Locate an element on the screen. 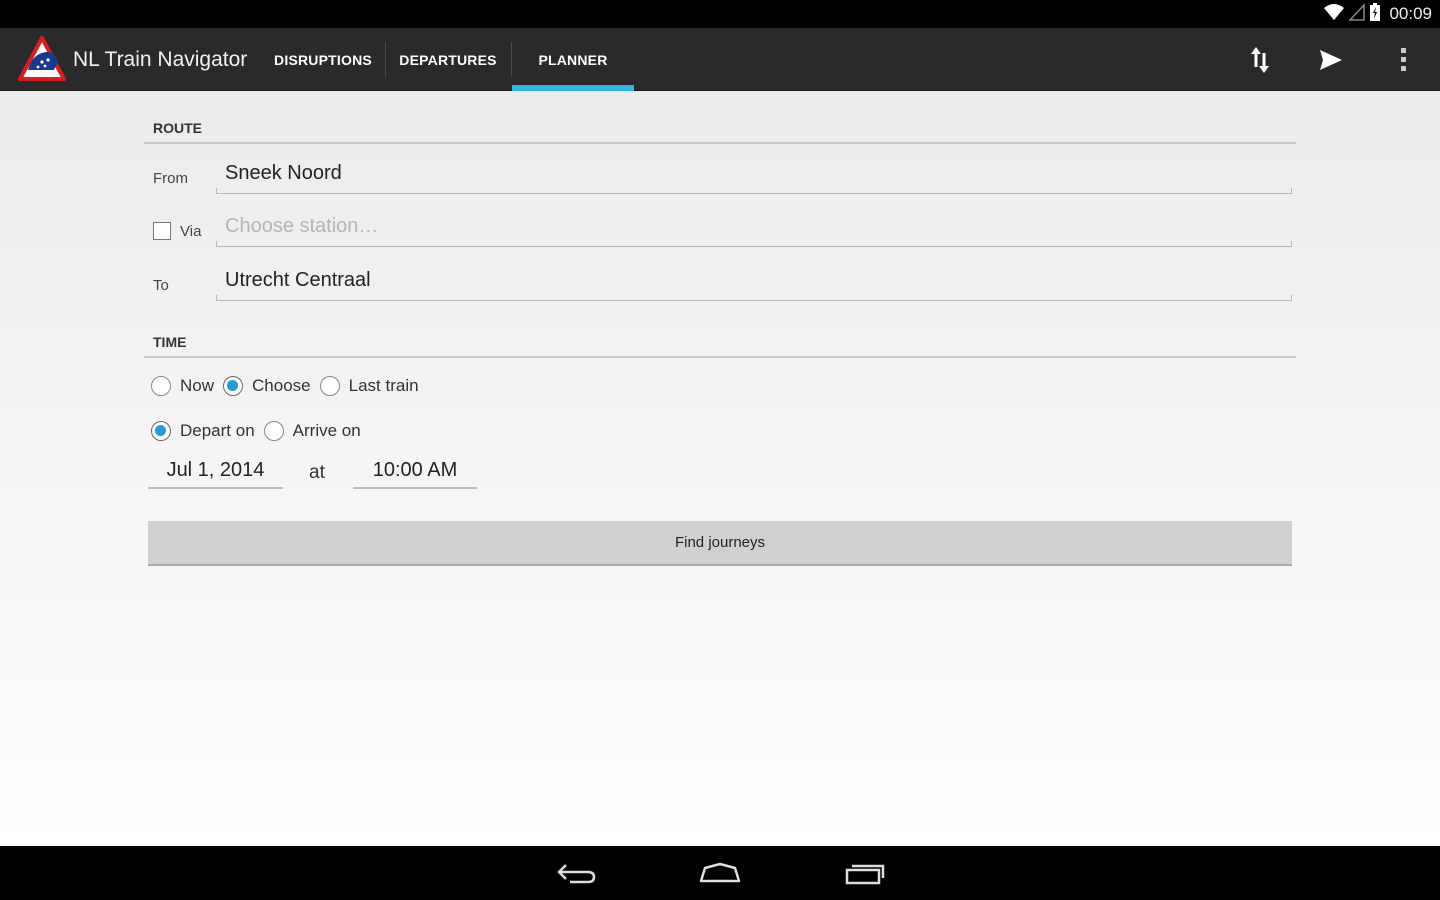  time-mode-radio-group: Now Choose Last train is located at coordinates (289, 386).